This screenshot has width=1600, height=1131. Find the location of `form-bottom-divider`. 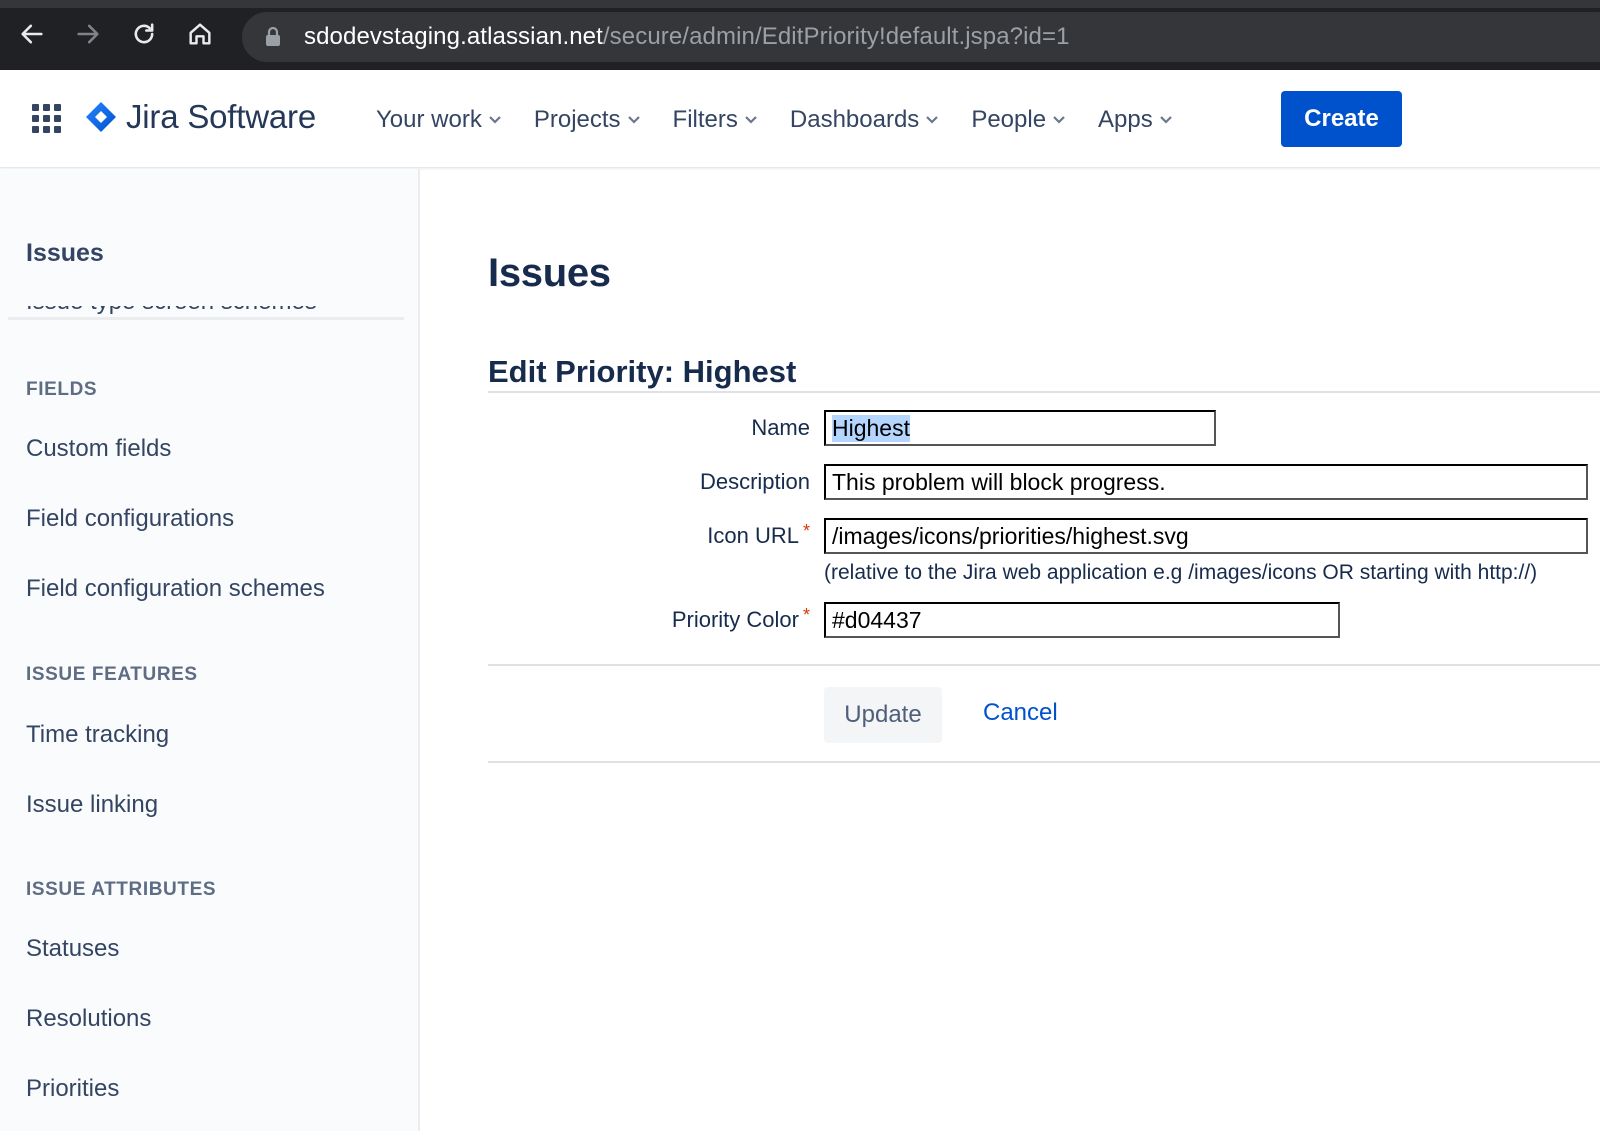

form-bottom-divider is located at coordinates (1044, 762).